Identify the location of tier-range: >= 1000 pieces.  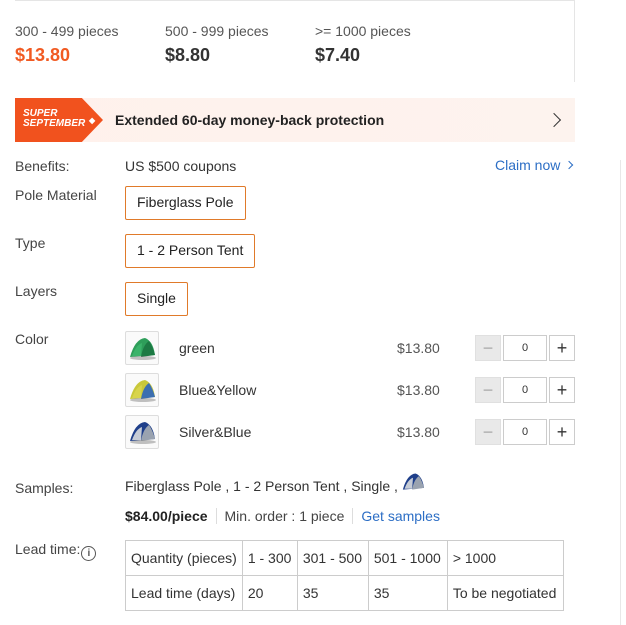
(363, 31).